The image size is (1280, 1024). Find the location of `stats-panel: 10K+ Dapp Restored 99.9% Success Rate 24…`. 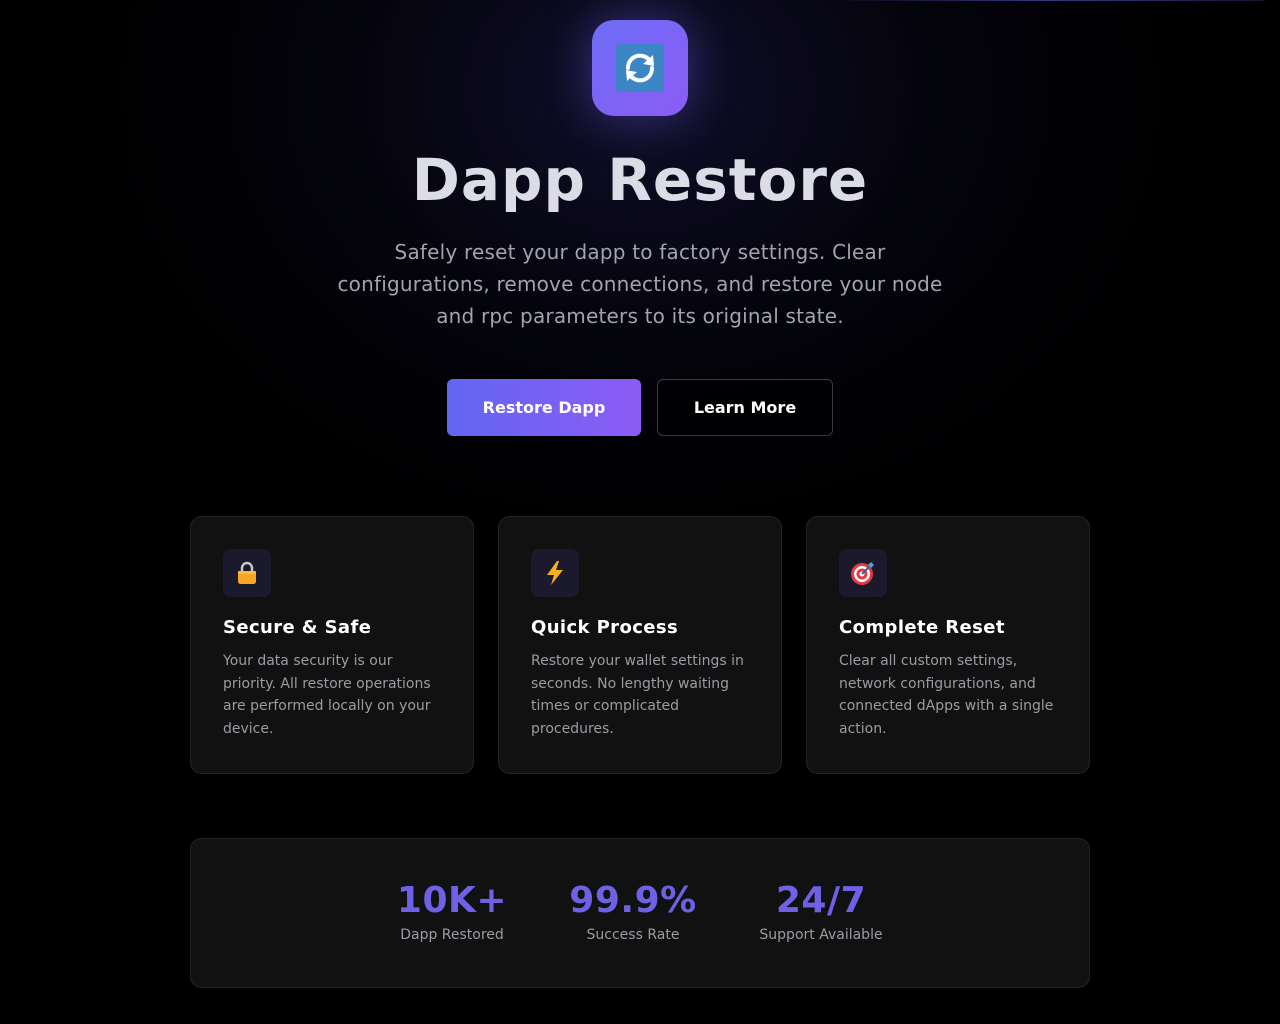

stats-panel: 10K+ Dapp Restored 99.9% Success Rate 24… is located at coordinates (640, 913).